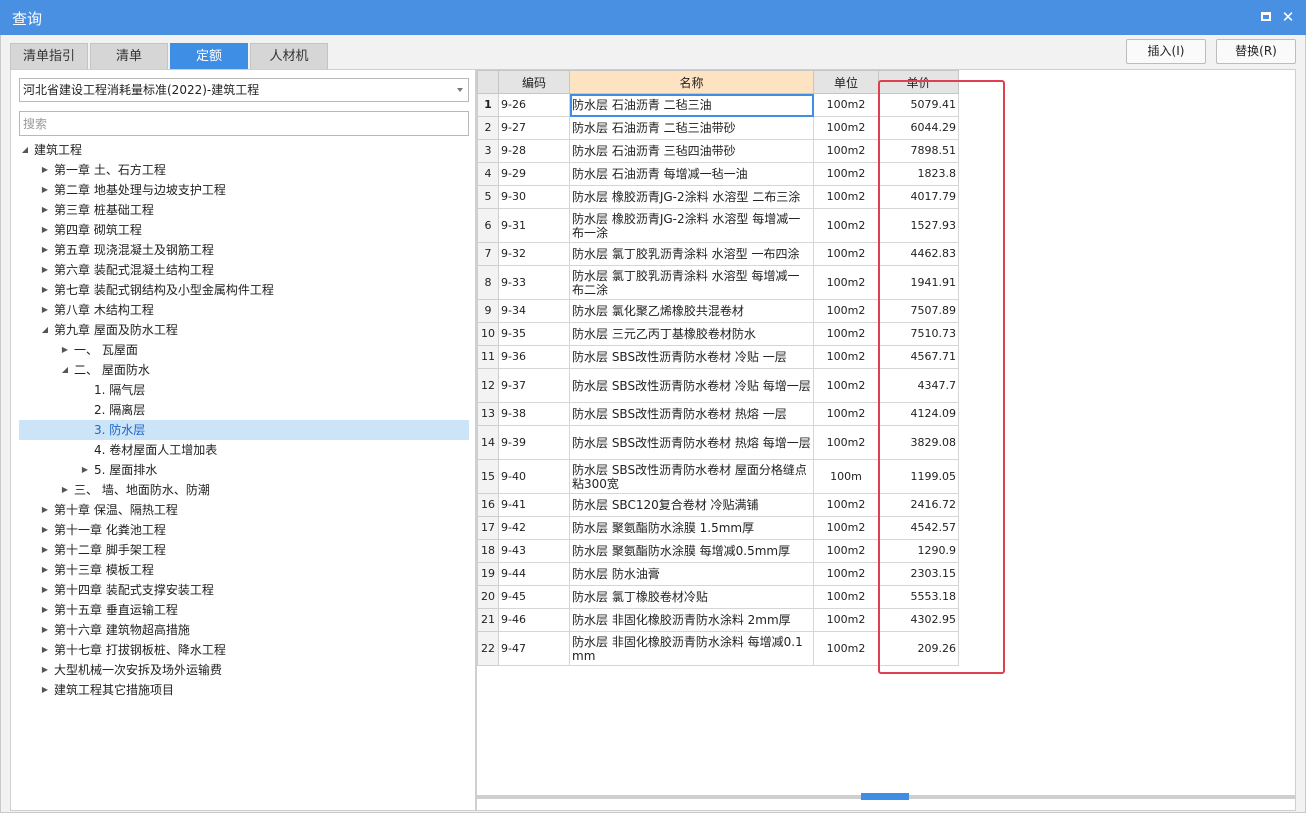  I want to click on cell-name: 防水层 三元乙丙丁基橡胶卷材防水, so click(691, 334).